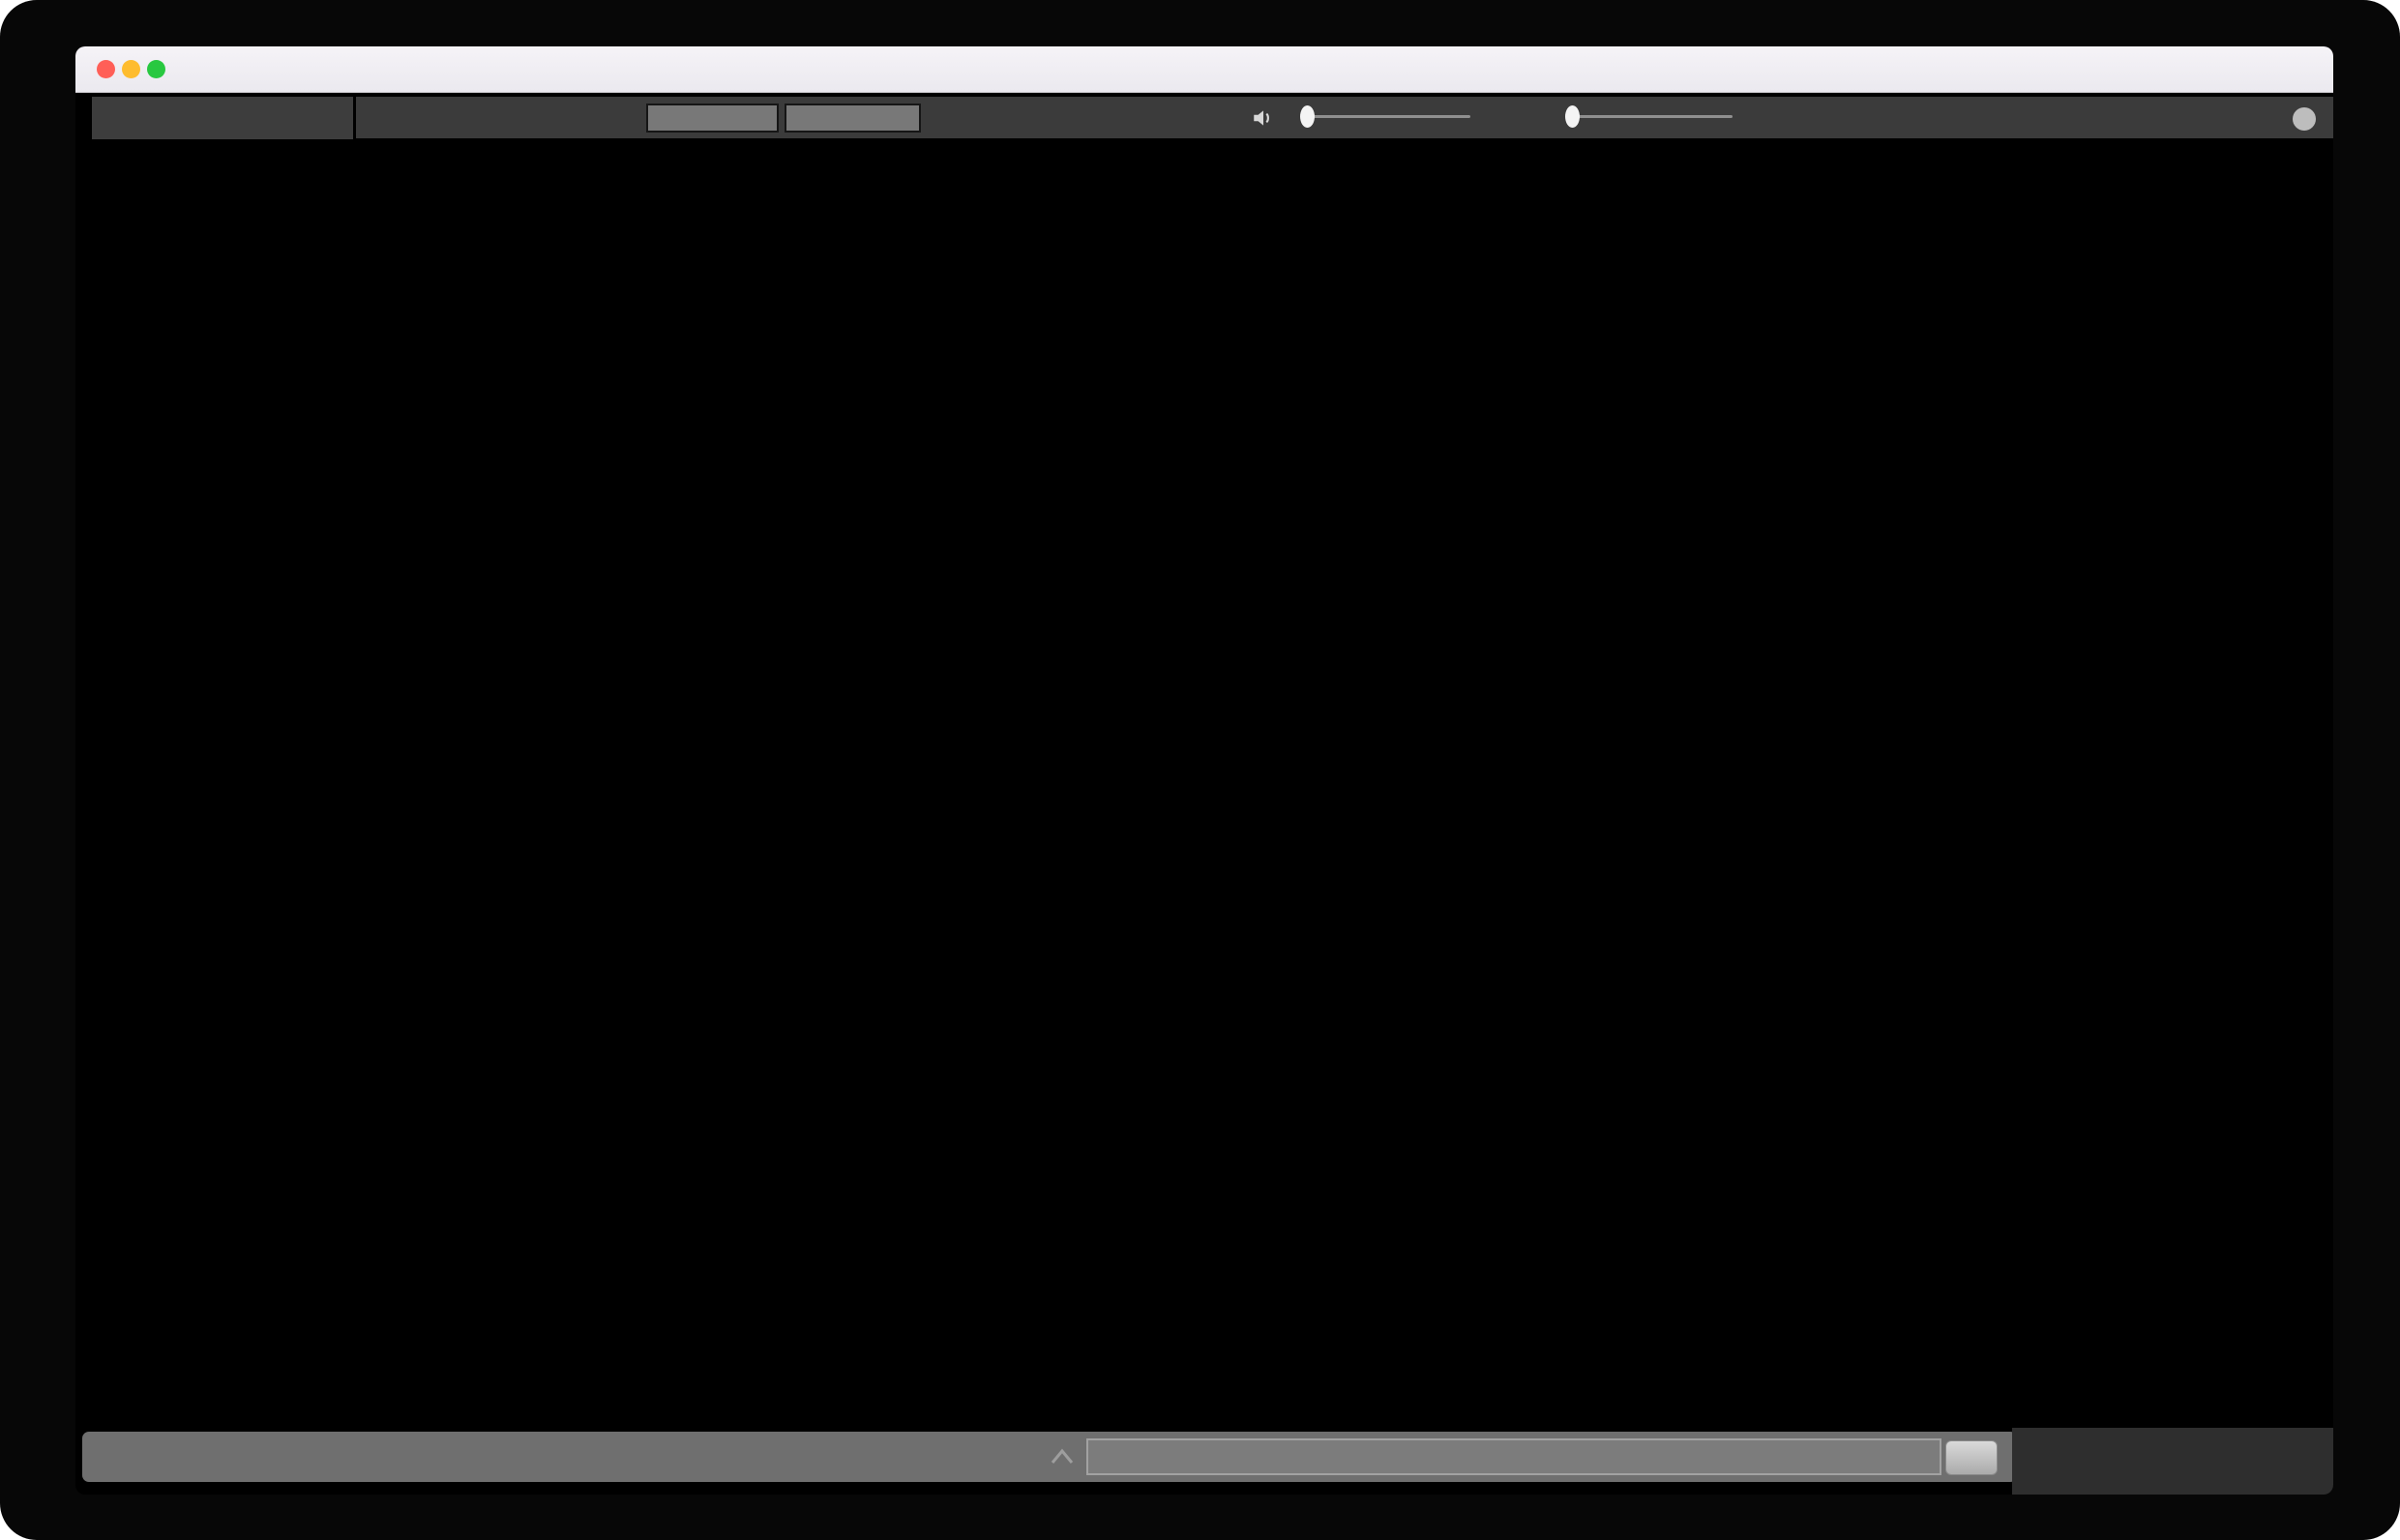 This screenshot has width=2400, height=1540. Describe the element at coordinates (1307, 116) in the screenshot. I see `volume-slider-knob` at that location.